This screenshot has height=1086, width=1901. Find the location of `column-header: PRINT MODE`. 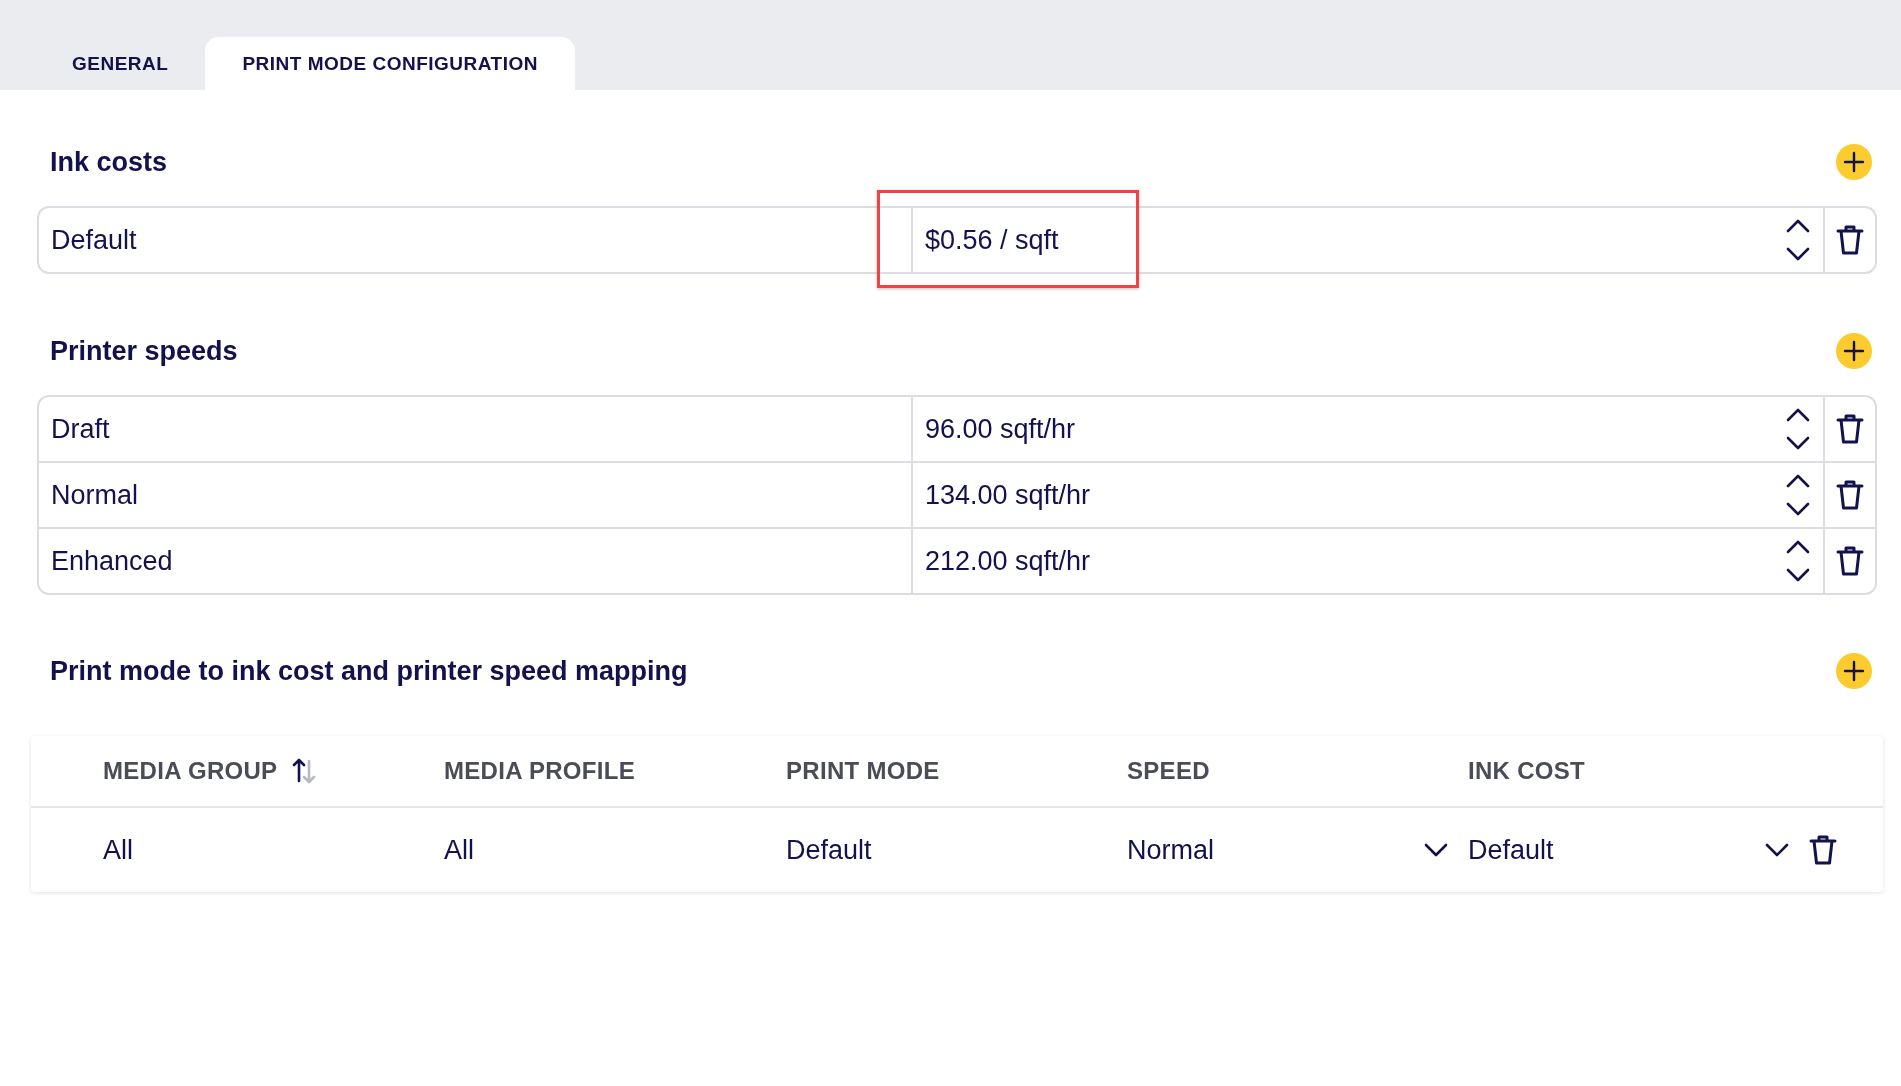

column-header: PRINT MODE is located at coordinates (863, 771).